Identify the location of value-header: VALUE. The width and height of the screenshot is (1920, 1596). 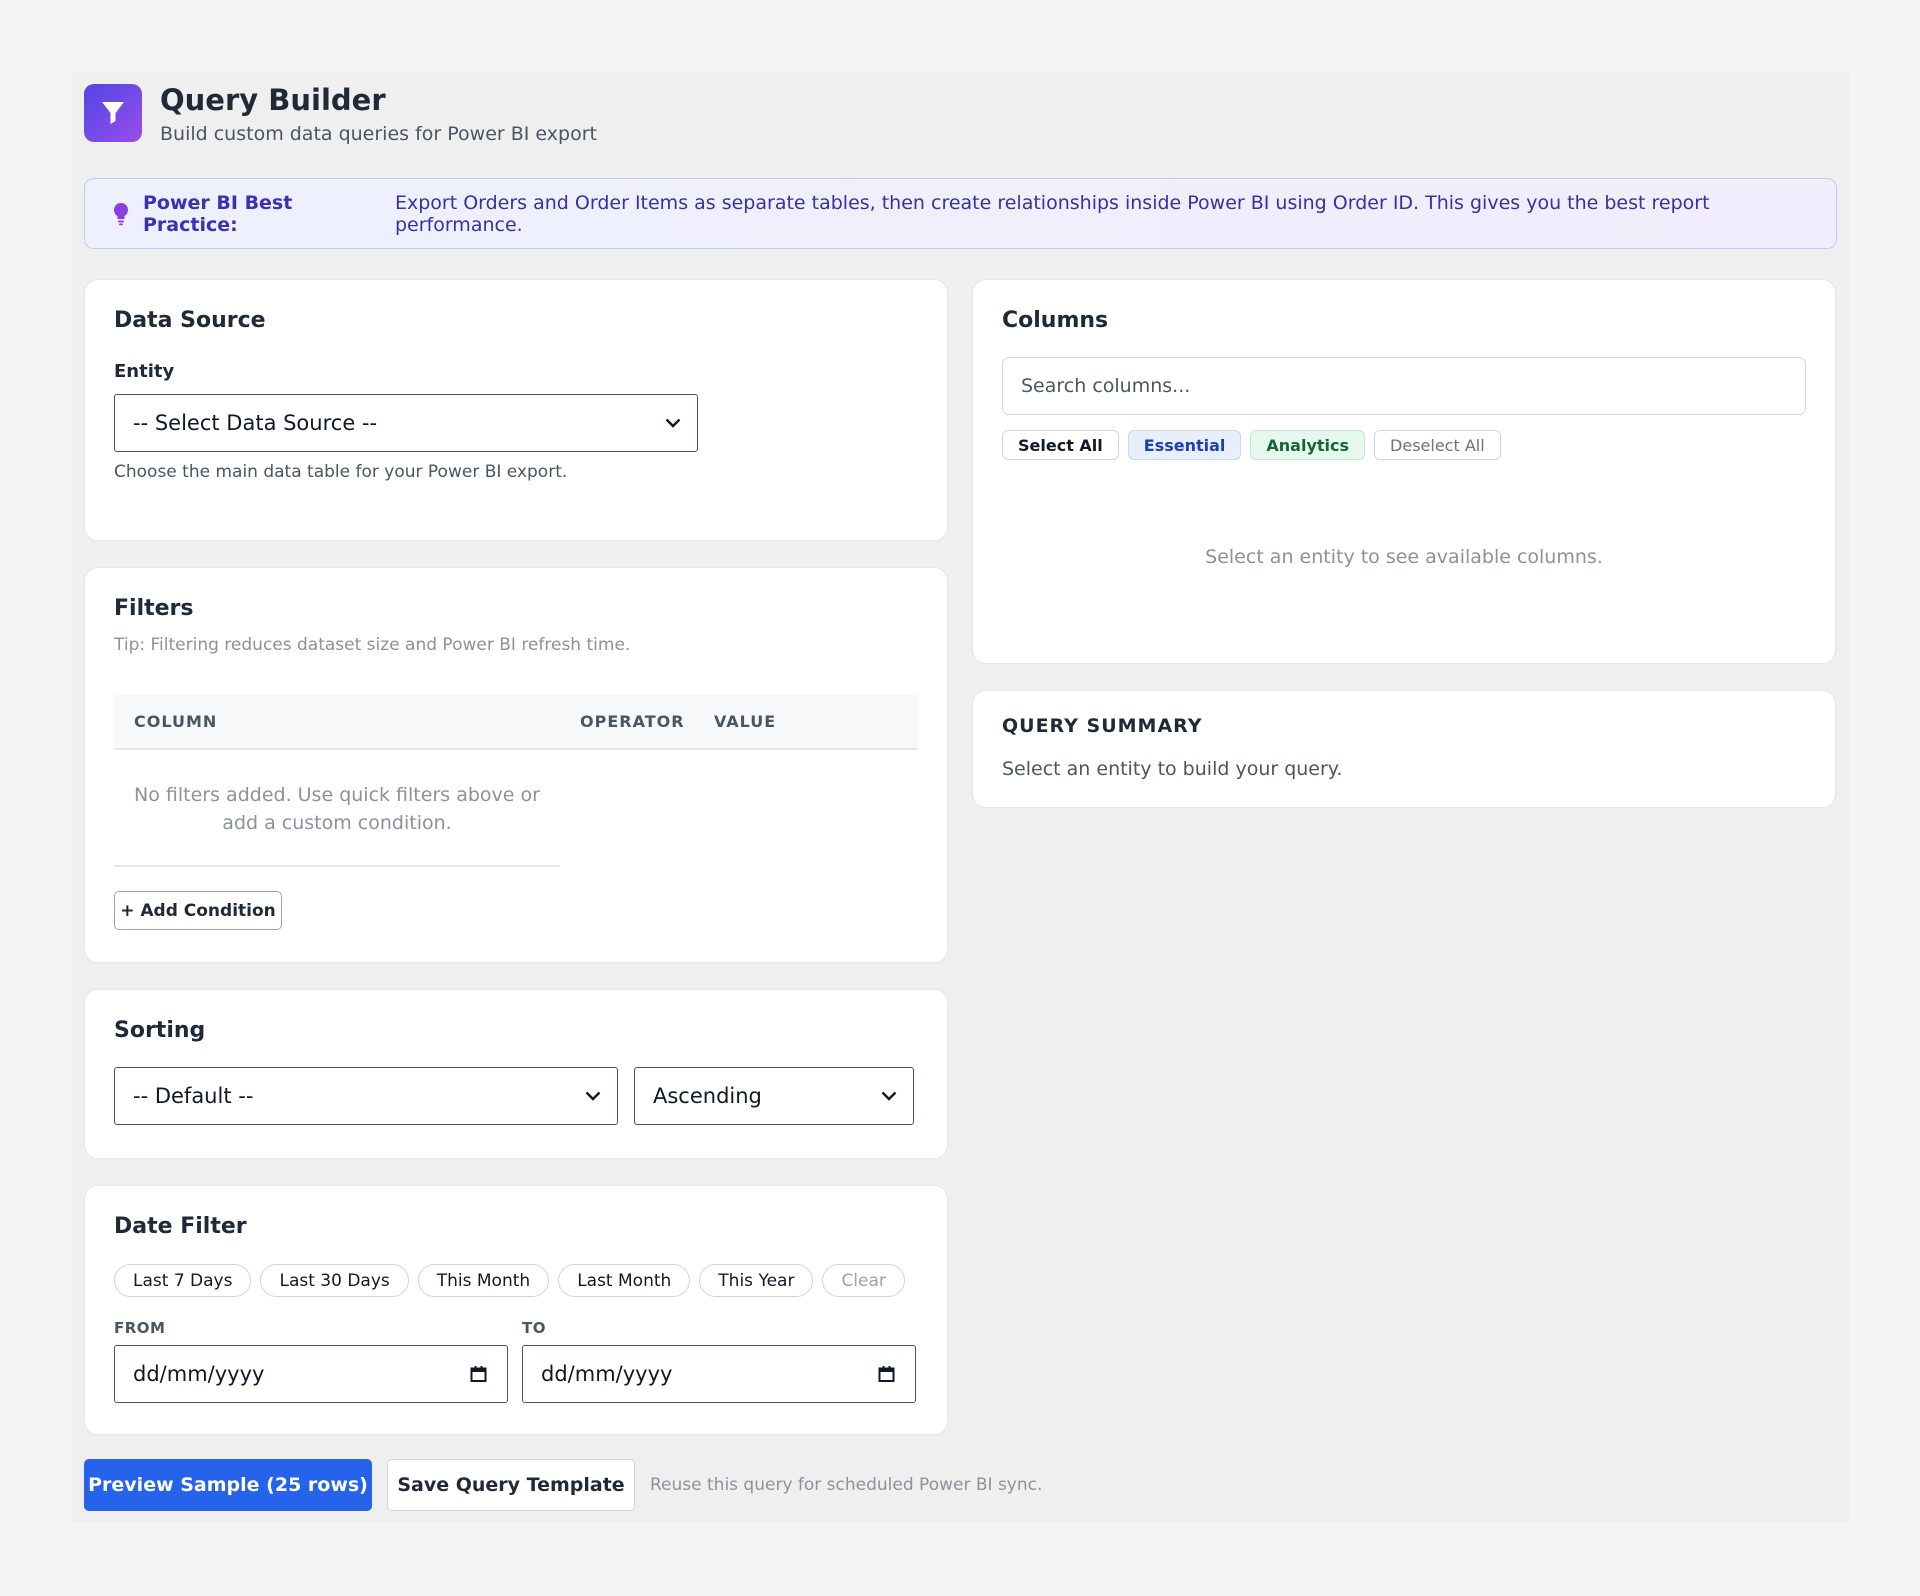
(745, 721).